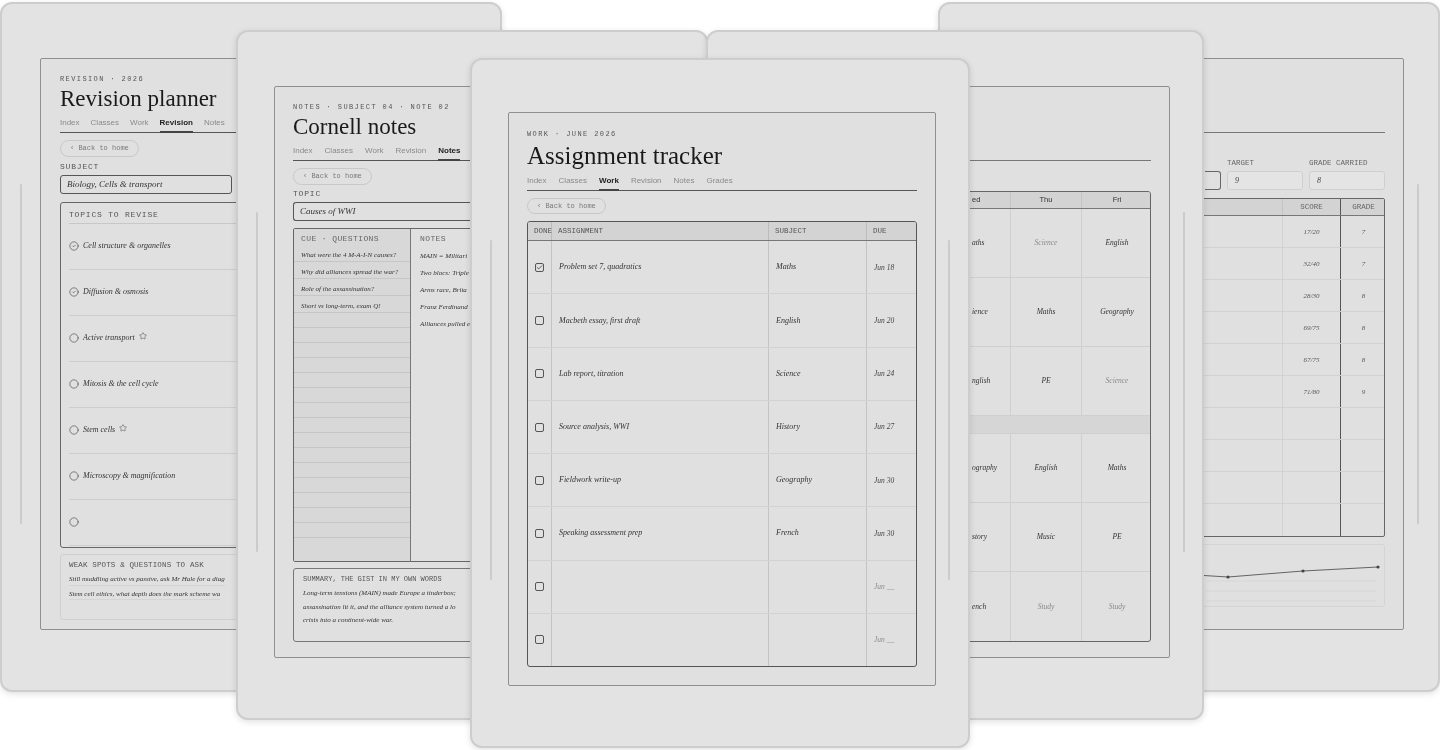  Describe the element at coordinates (719, 182) in the screenshot. I see `nav-tab: Grades` at that location.